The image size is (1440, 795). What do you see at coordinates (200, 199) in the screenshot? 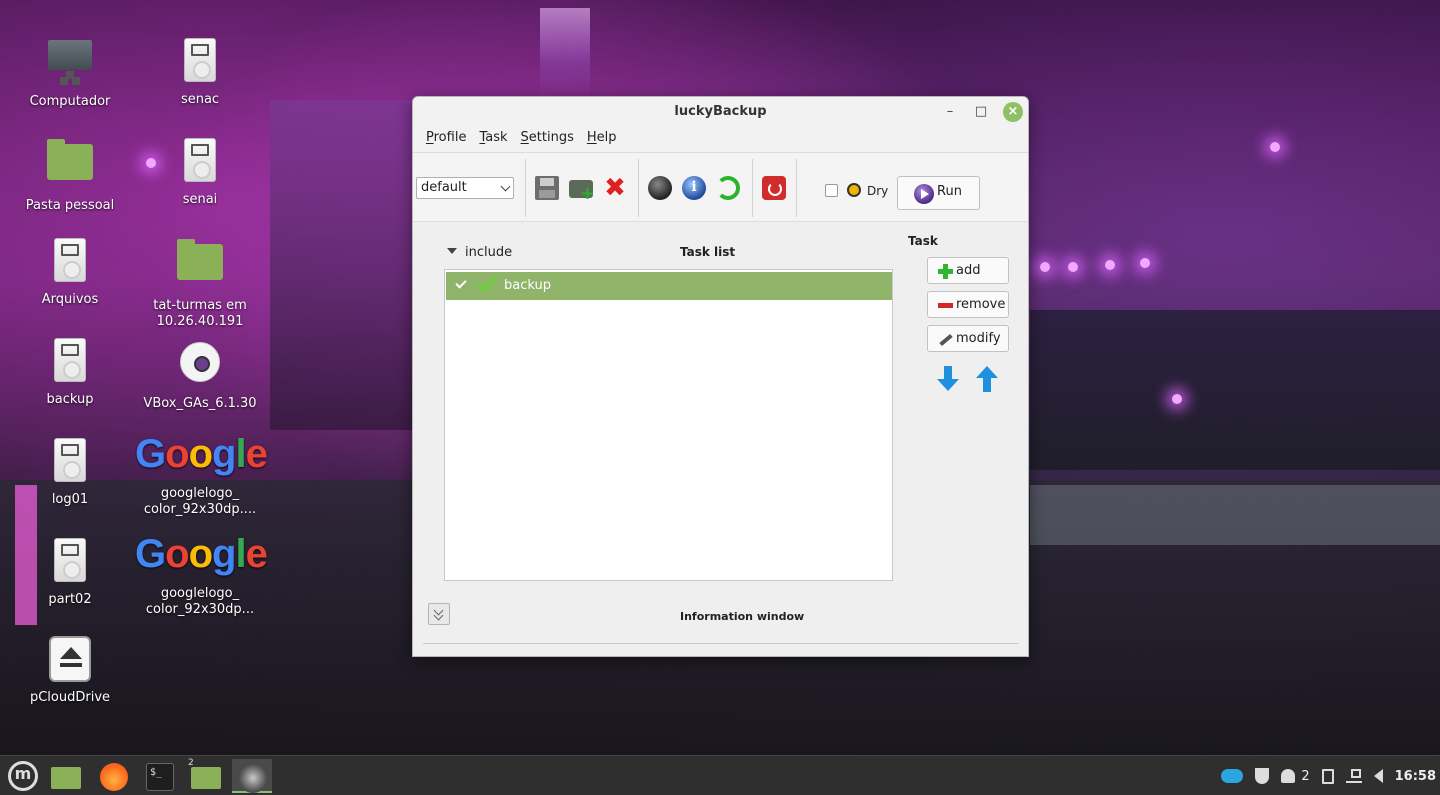
I see `desktop-icon-label: senai` at bounding box center [200, 199].